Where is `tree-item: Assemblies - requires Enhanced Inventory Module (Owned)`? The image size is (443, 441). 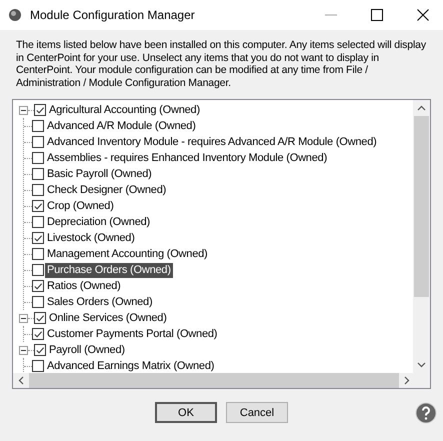 tree-item: Assemblies - requires Enhanced Inventory Module (Owned) is located at coordinates (187, 158).